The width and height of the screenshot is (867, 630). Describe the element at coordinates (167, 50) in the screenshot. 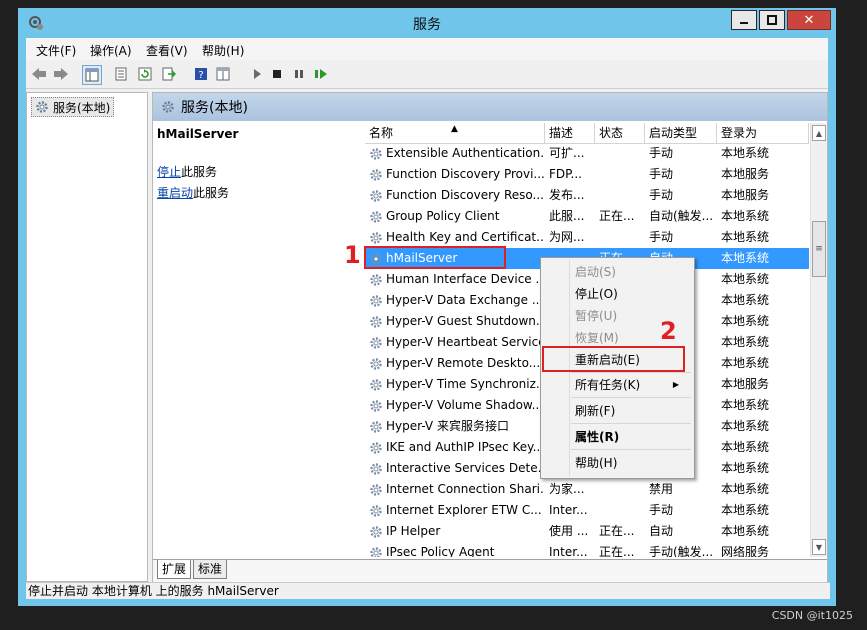

I see `menu-view: 查看(V)` at that location.